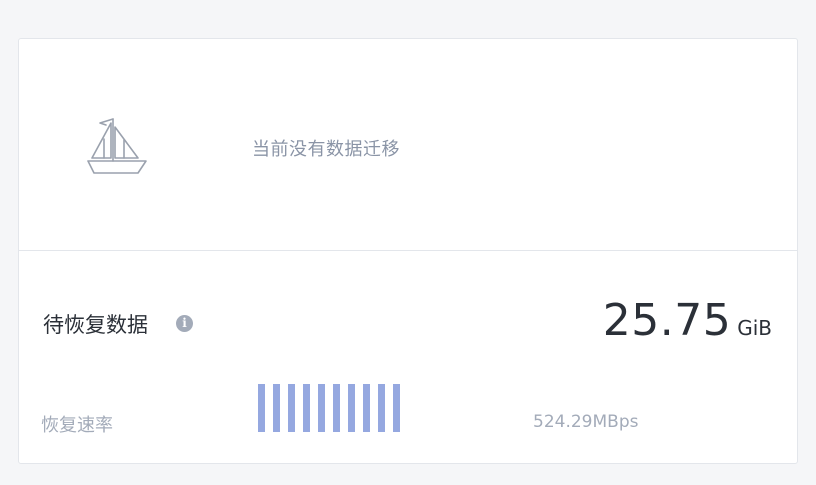 The height and width of the screenshot is (485, 816). What do you see at coordinates (77, 425) in the screenshot?
I see `recovery-rate-label: 恢复速率` at bounding box center [77, 425].